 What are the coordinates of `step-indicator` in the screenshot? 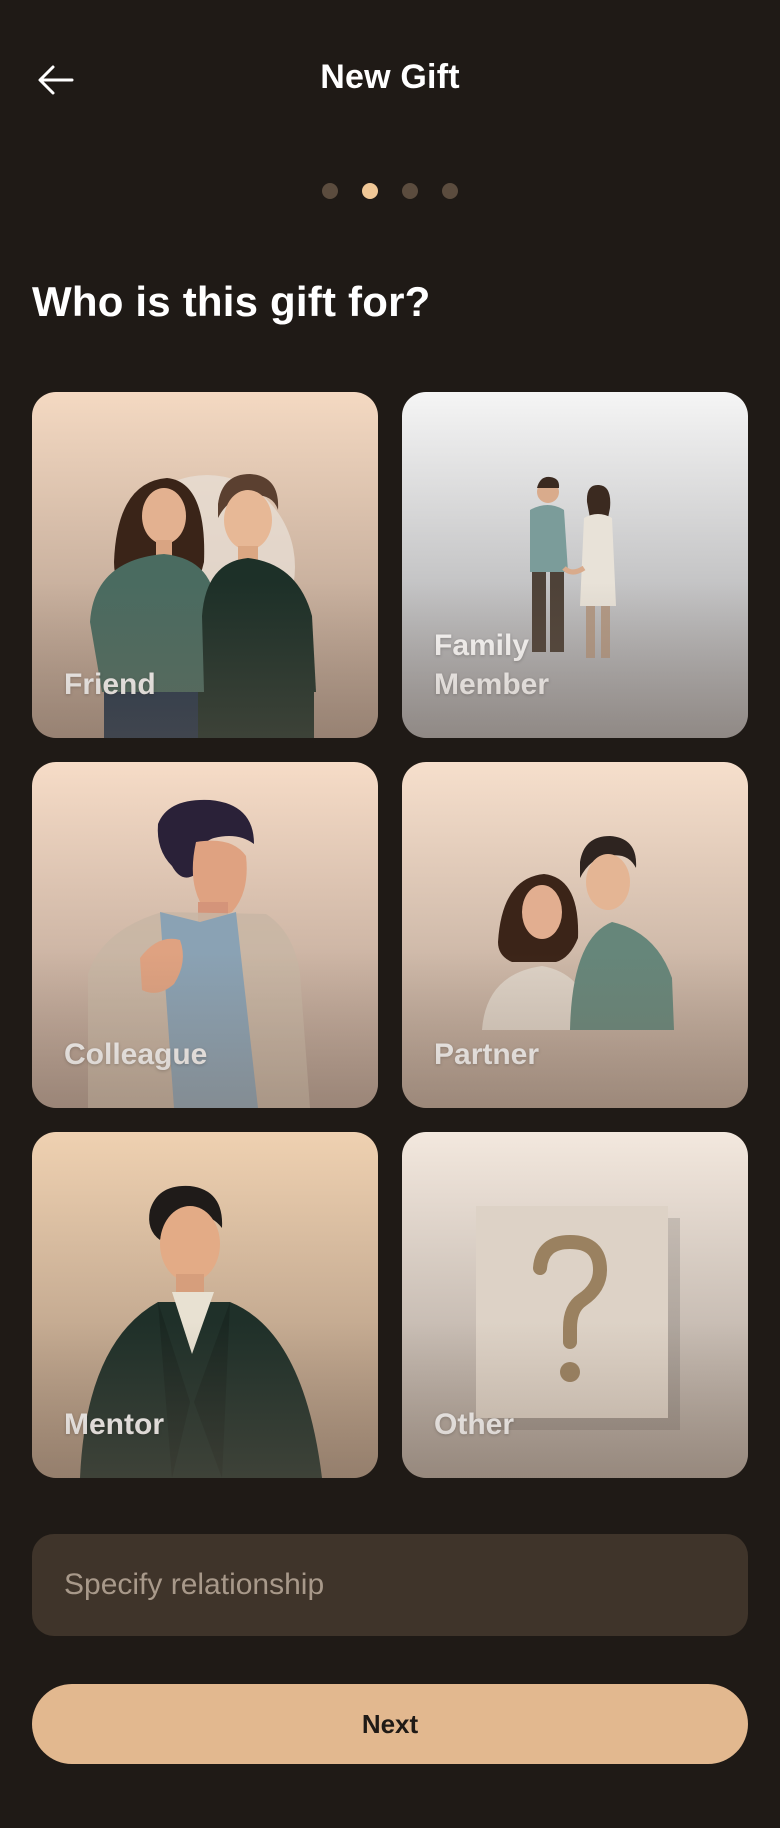 It's located at (390, 191).